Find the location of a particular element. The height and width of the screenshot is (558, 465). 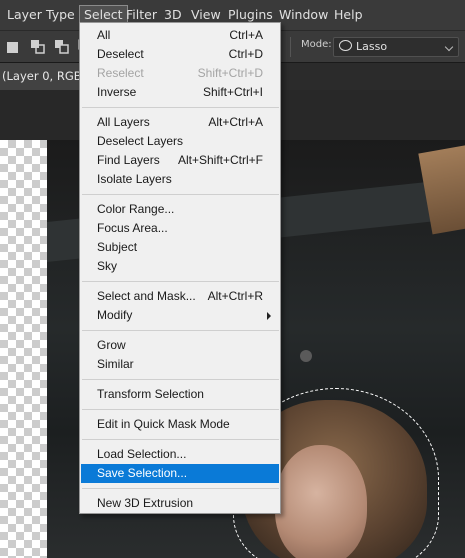

transparency-checkerboard is located at coordinates (23, 349).